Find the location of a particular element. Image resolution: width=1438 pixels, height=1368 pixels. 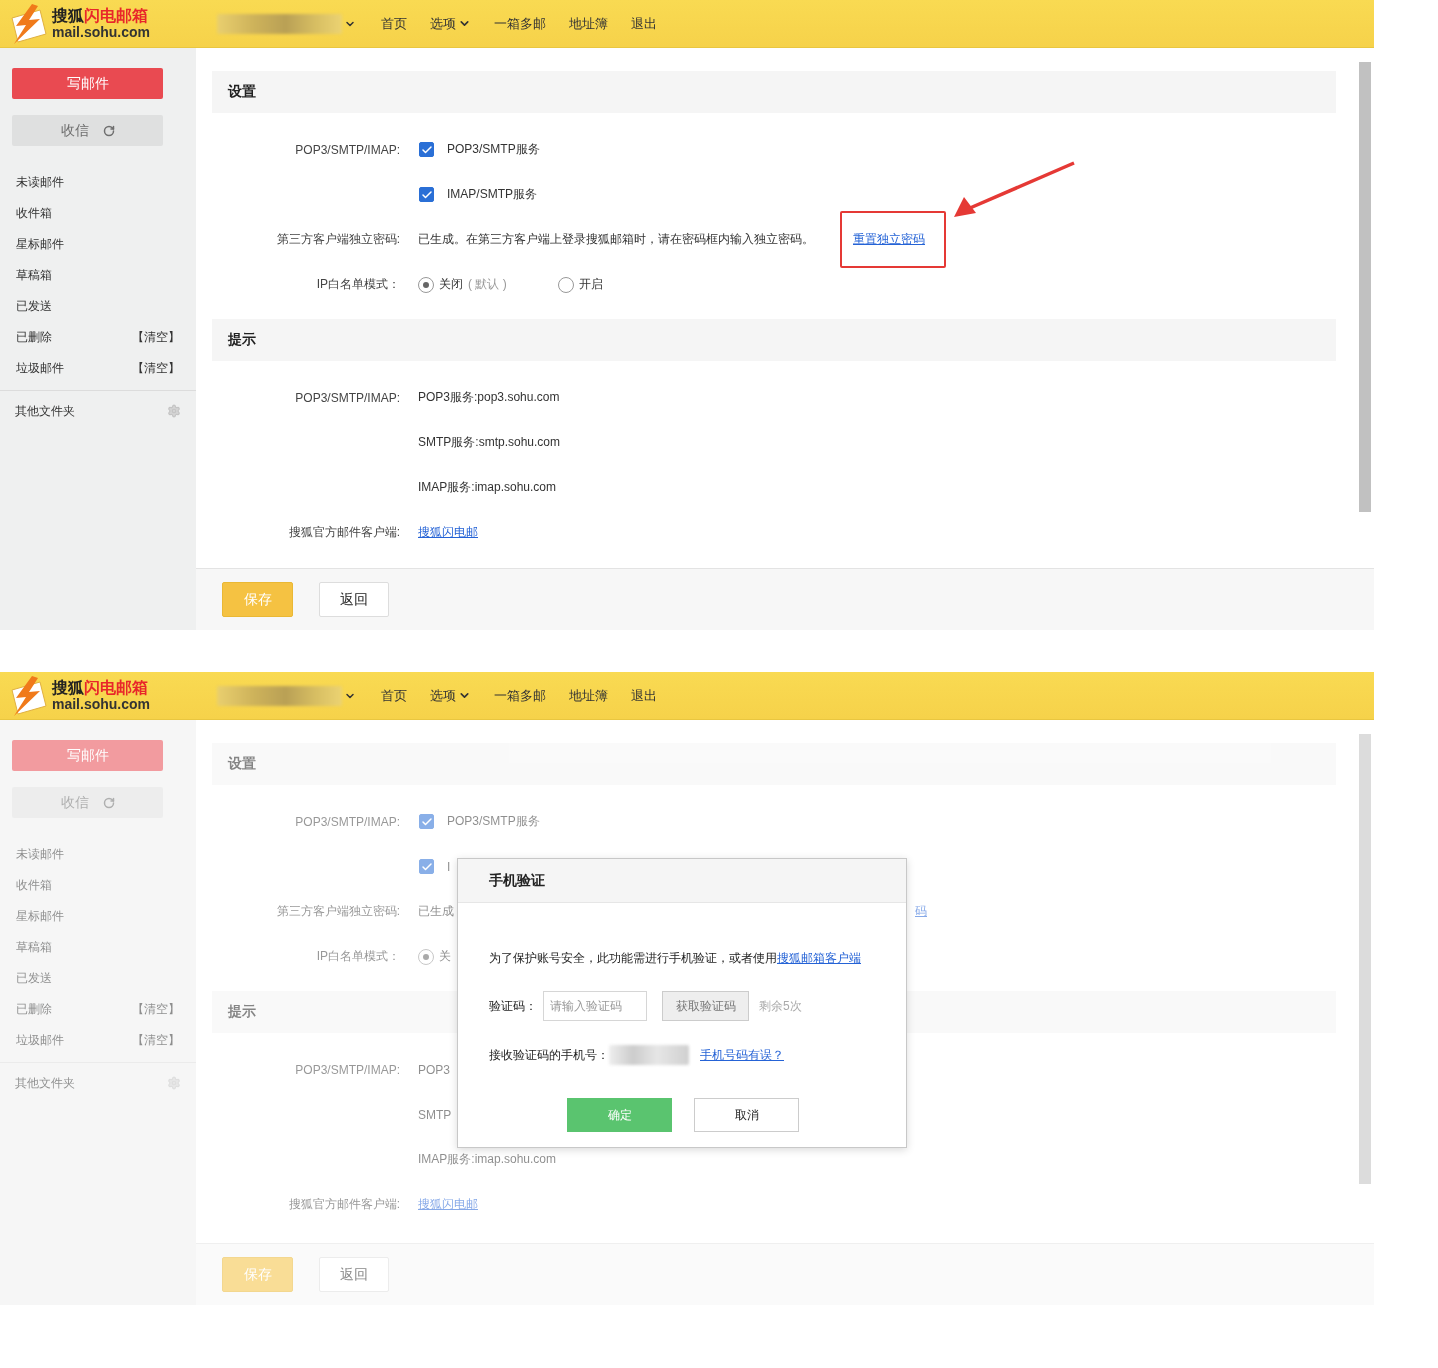

code-label: 验证码： is located at coordinates (513, 1006).